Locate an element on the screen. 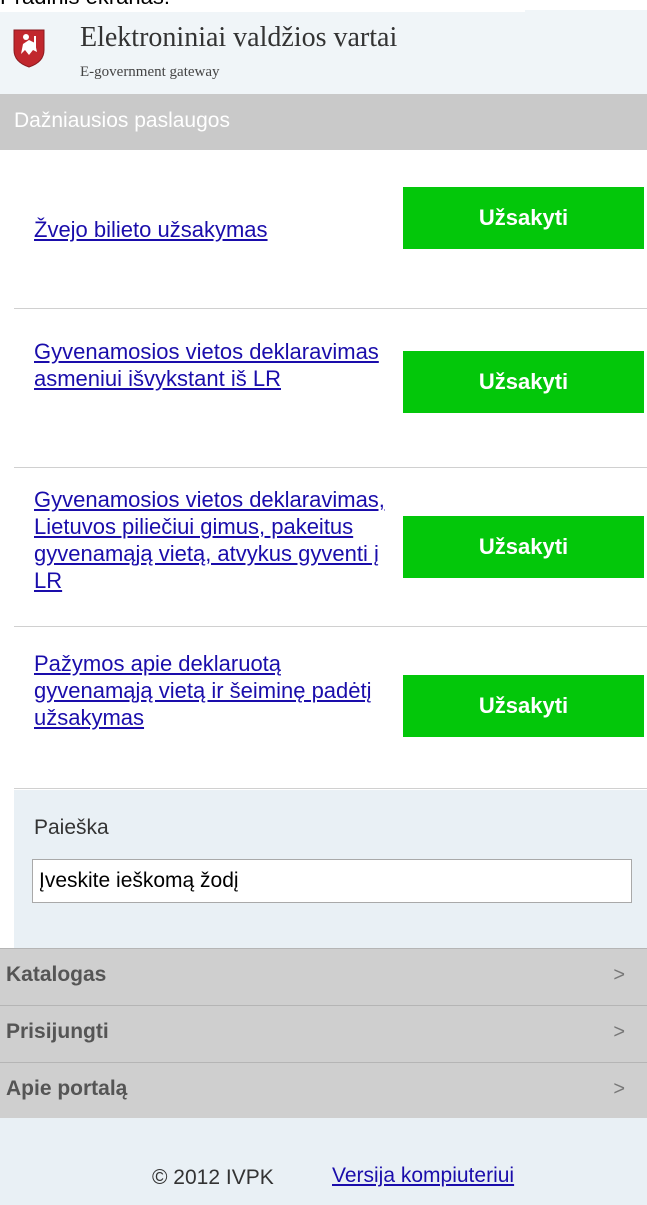 This screenshot has width=647, height=1205. nav-item-label: Prisijungti is located at coordinates (57, 1031).